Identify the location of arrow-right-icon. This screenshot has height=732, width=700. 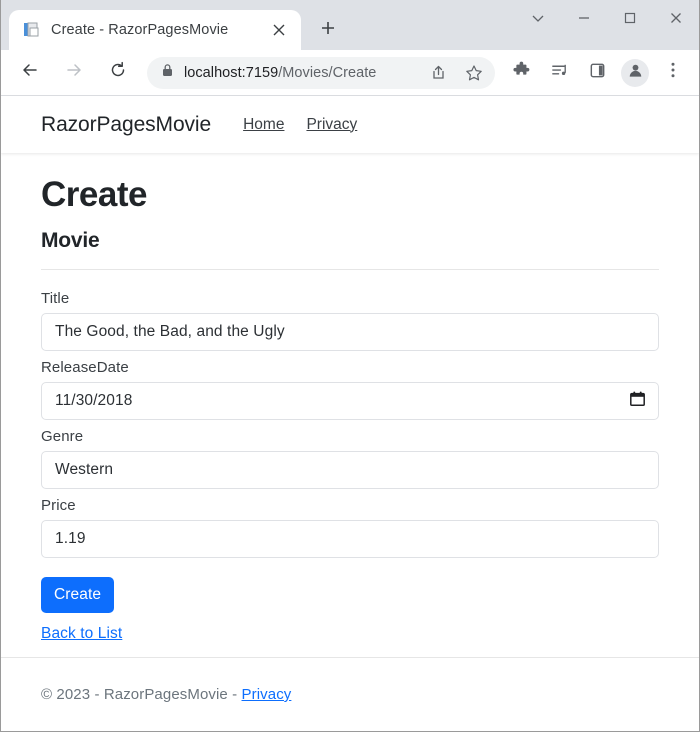
(74, 72).